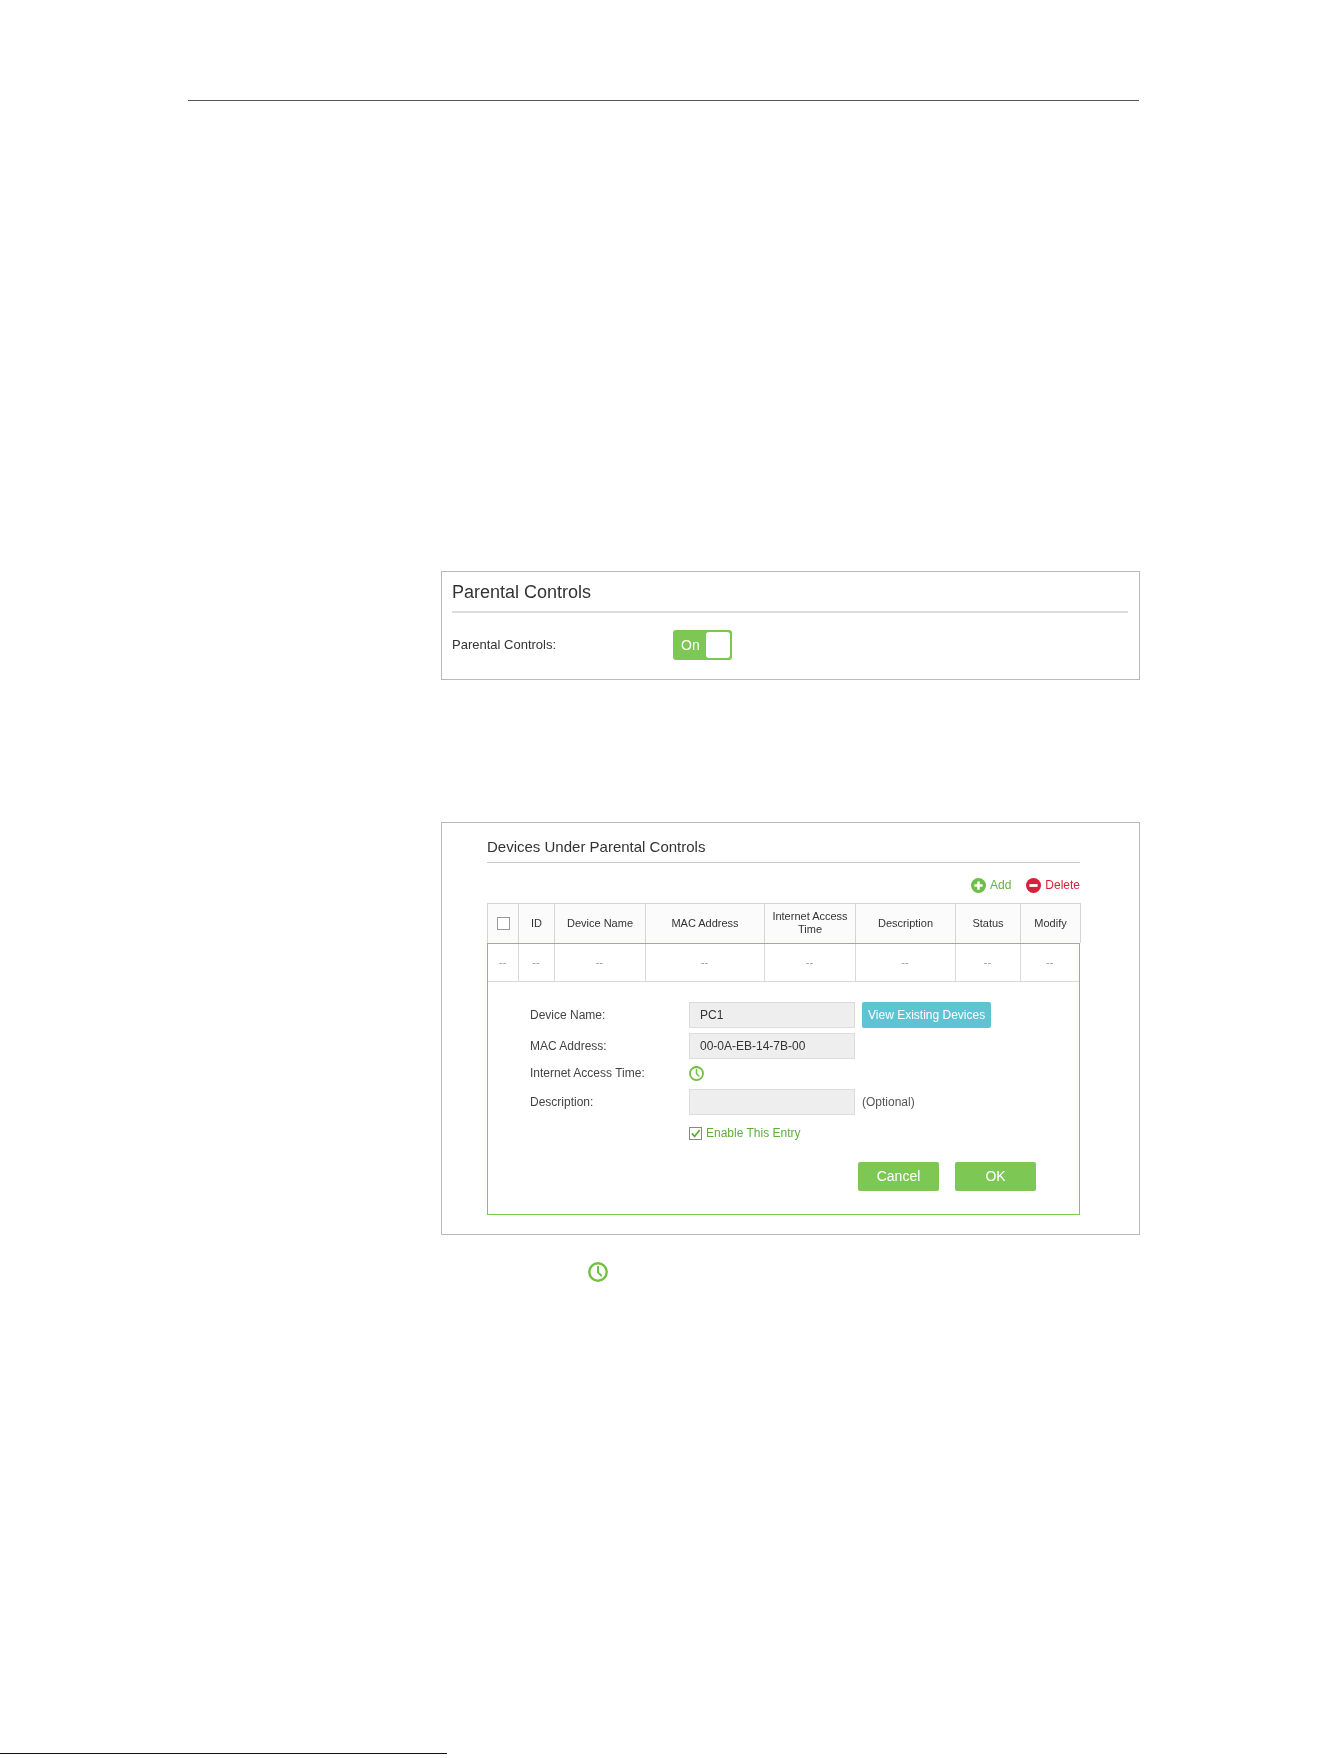 The width and height of the screenshot is (1330, 1758). What do you see at coordinates (810, 923) in the screenshot?
I see `column-header: Internet Access Time` at bounding box center [810, 923].